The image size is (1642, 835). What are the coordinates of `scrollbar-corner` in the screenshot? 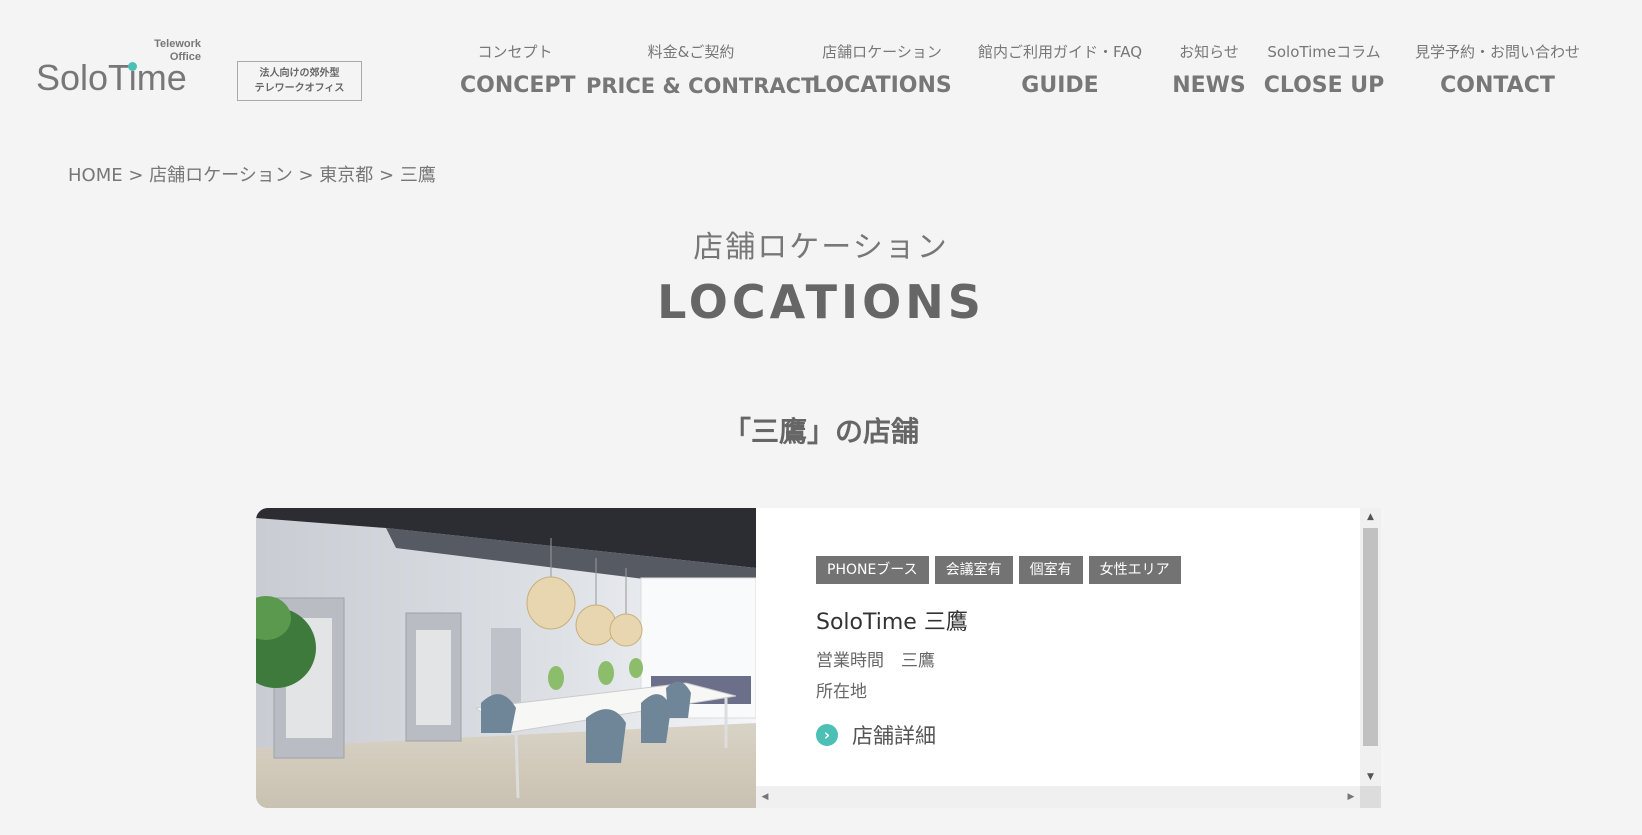 It's located at (1370, 797).